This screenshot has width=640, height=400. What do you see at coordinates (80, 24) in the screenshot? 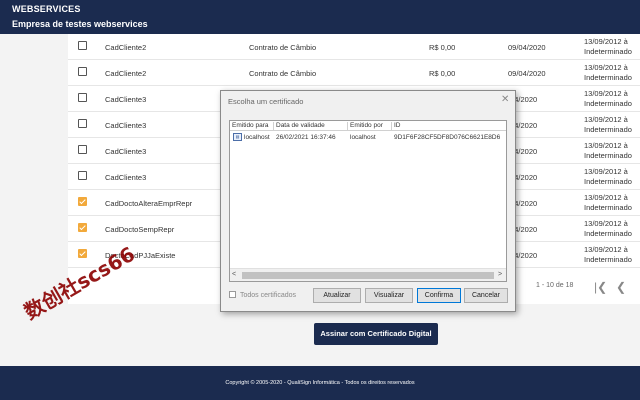
I see `company-name: Empresa de testes webservices` at bounding box center [80, 24].